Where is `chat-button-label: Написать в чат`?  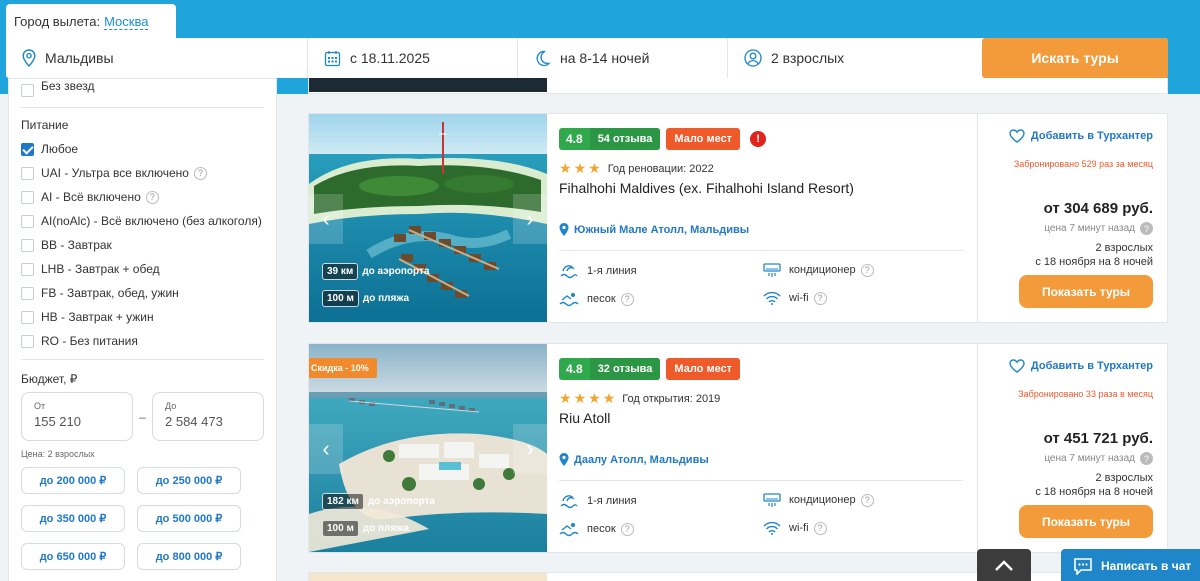
chat-button-label: Написать в чат is located at coordinates (1146, 566).